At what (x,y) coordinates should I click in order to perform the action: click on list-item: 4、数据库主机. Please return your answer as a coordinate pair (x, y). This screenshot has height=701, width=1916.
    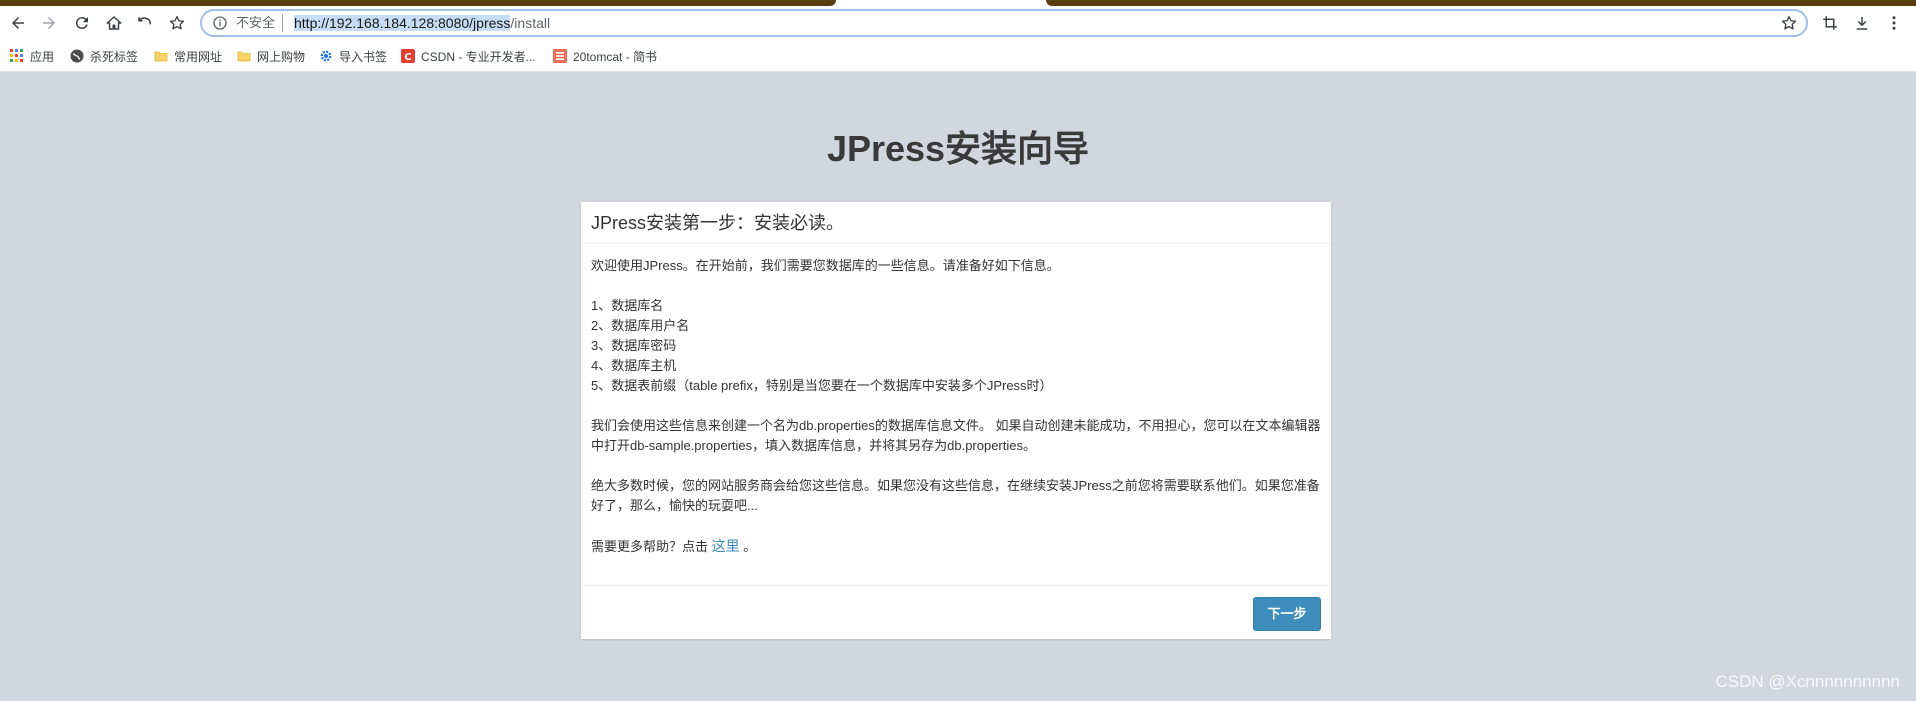
    Looking at the image, I should click on (634, 365).